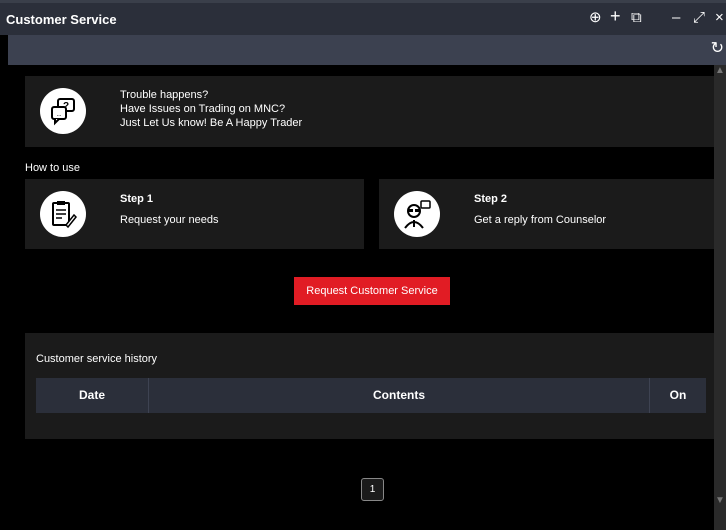 This screenshot has width=726, height=530. What do you see at coordinates (164, 95) in the screenshot?
I see `intro-line-1: Trouble happens?` at bounding box center [164, 95].